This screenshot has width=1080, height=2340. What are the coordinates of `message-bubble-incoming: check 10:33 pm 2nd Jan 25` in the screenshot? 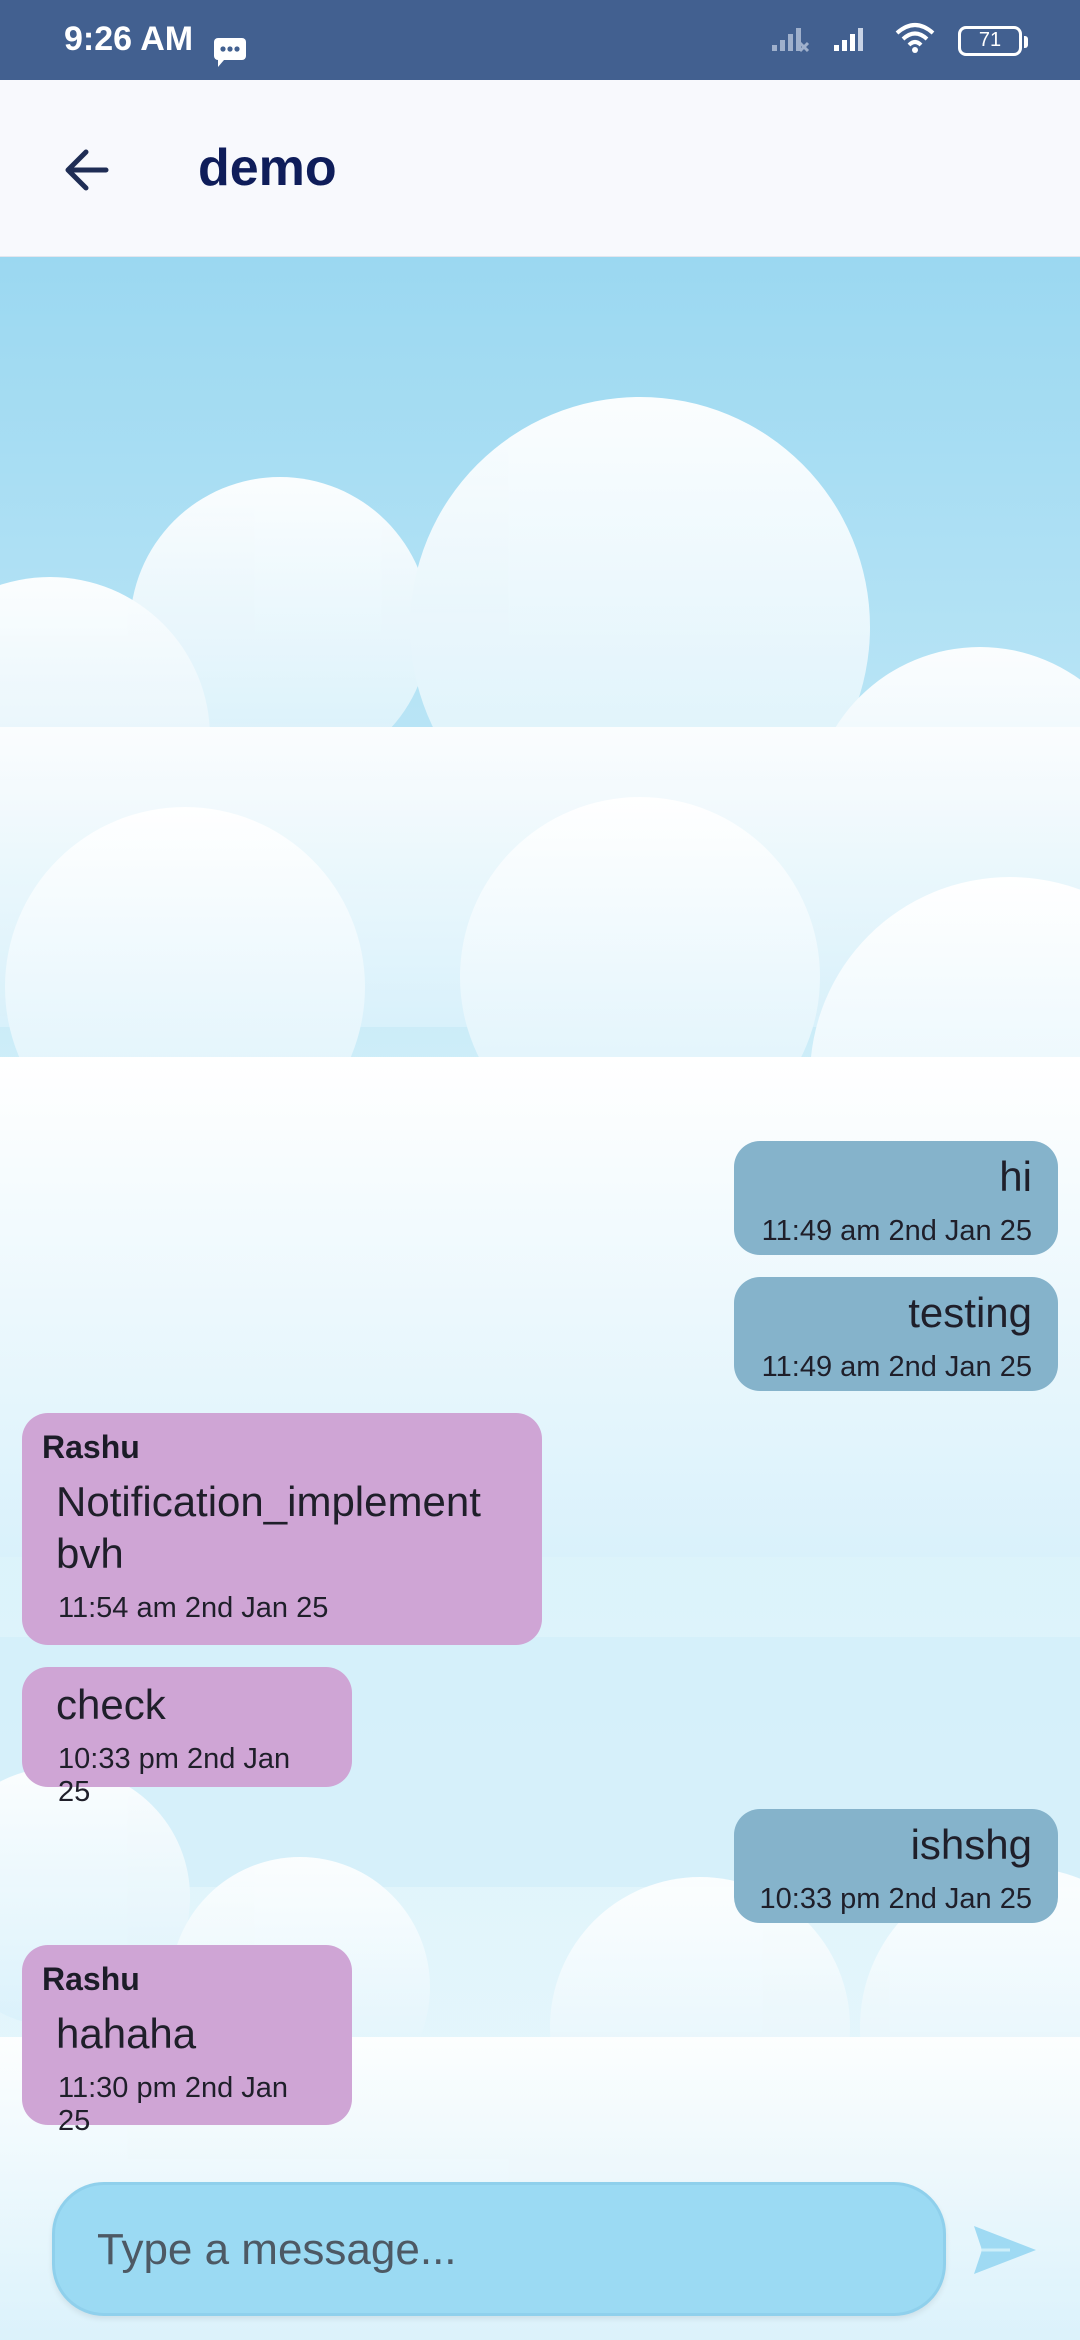 It's located at (187, 1737).